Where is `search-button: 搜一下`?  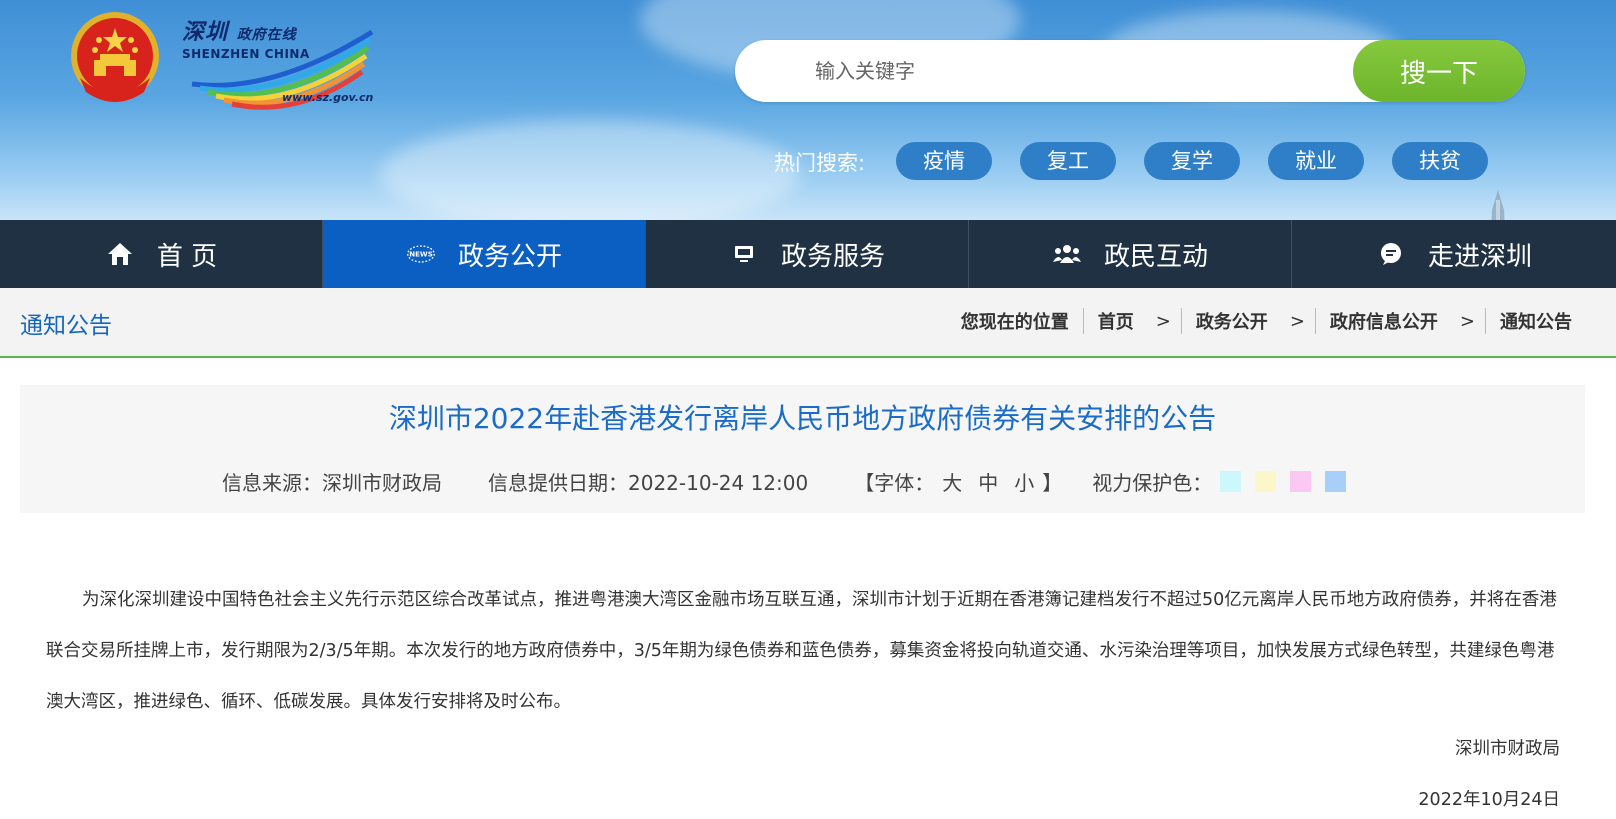
search-button: 搜一下 is located at coordinates (1439, 71).